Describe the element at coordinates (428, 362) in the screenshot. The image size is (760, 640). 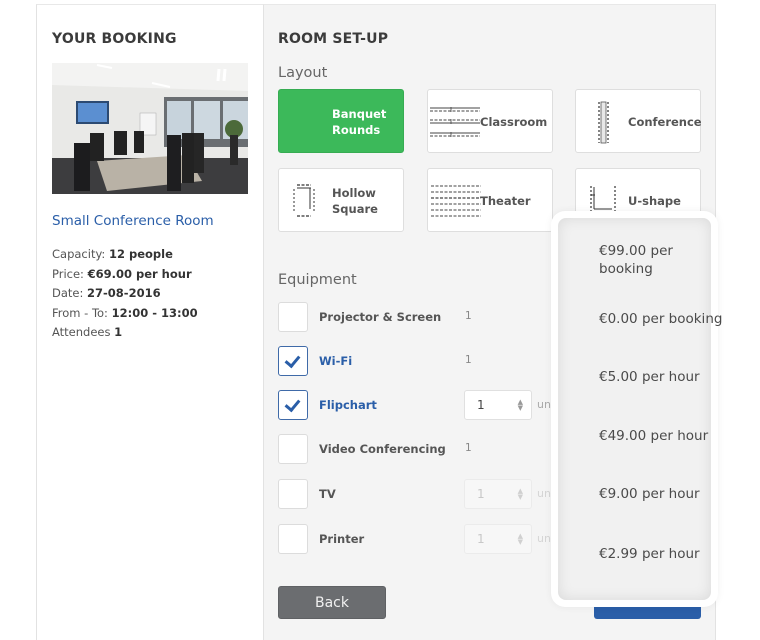
I see `equipment-row-wifi: Wi-Fi 1` at that location.